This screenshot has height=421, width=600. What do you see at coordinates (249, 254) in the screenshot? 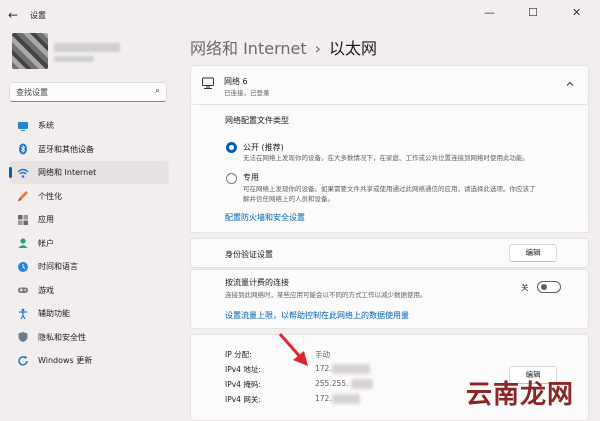
I see `auth-settings-label: 身份验证设置` at bounding box center [249, 254].